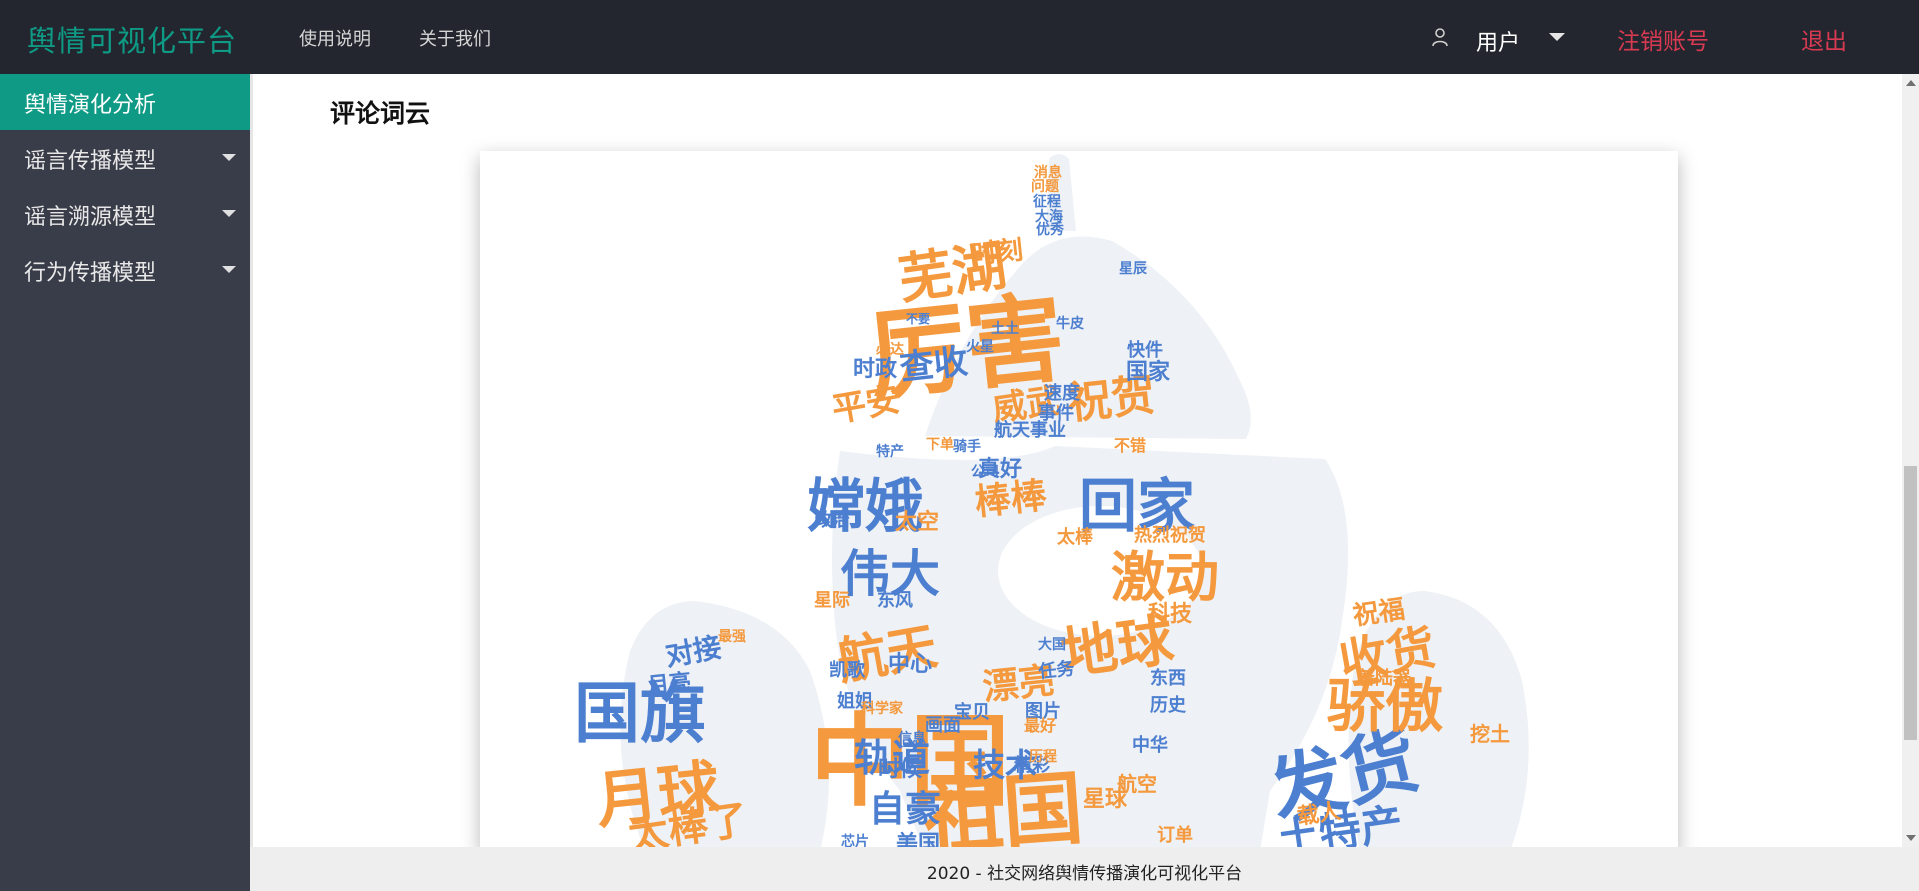 The width and height of the screenshot is (1919, 891). I want to click on word-cloud-word: 优秀, so click(1050, 229).